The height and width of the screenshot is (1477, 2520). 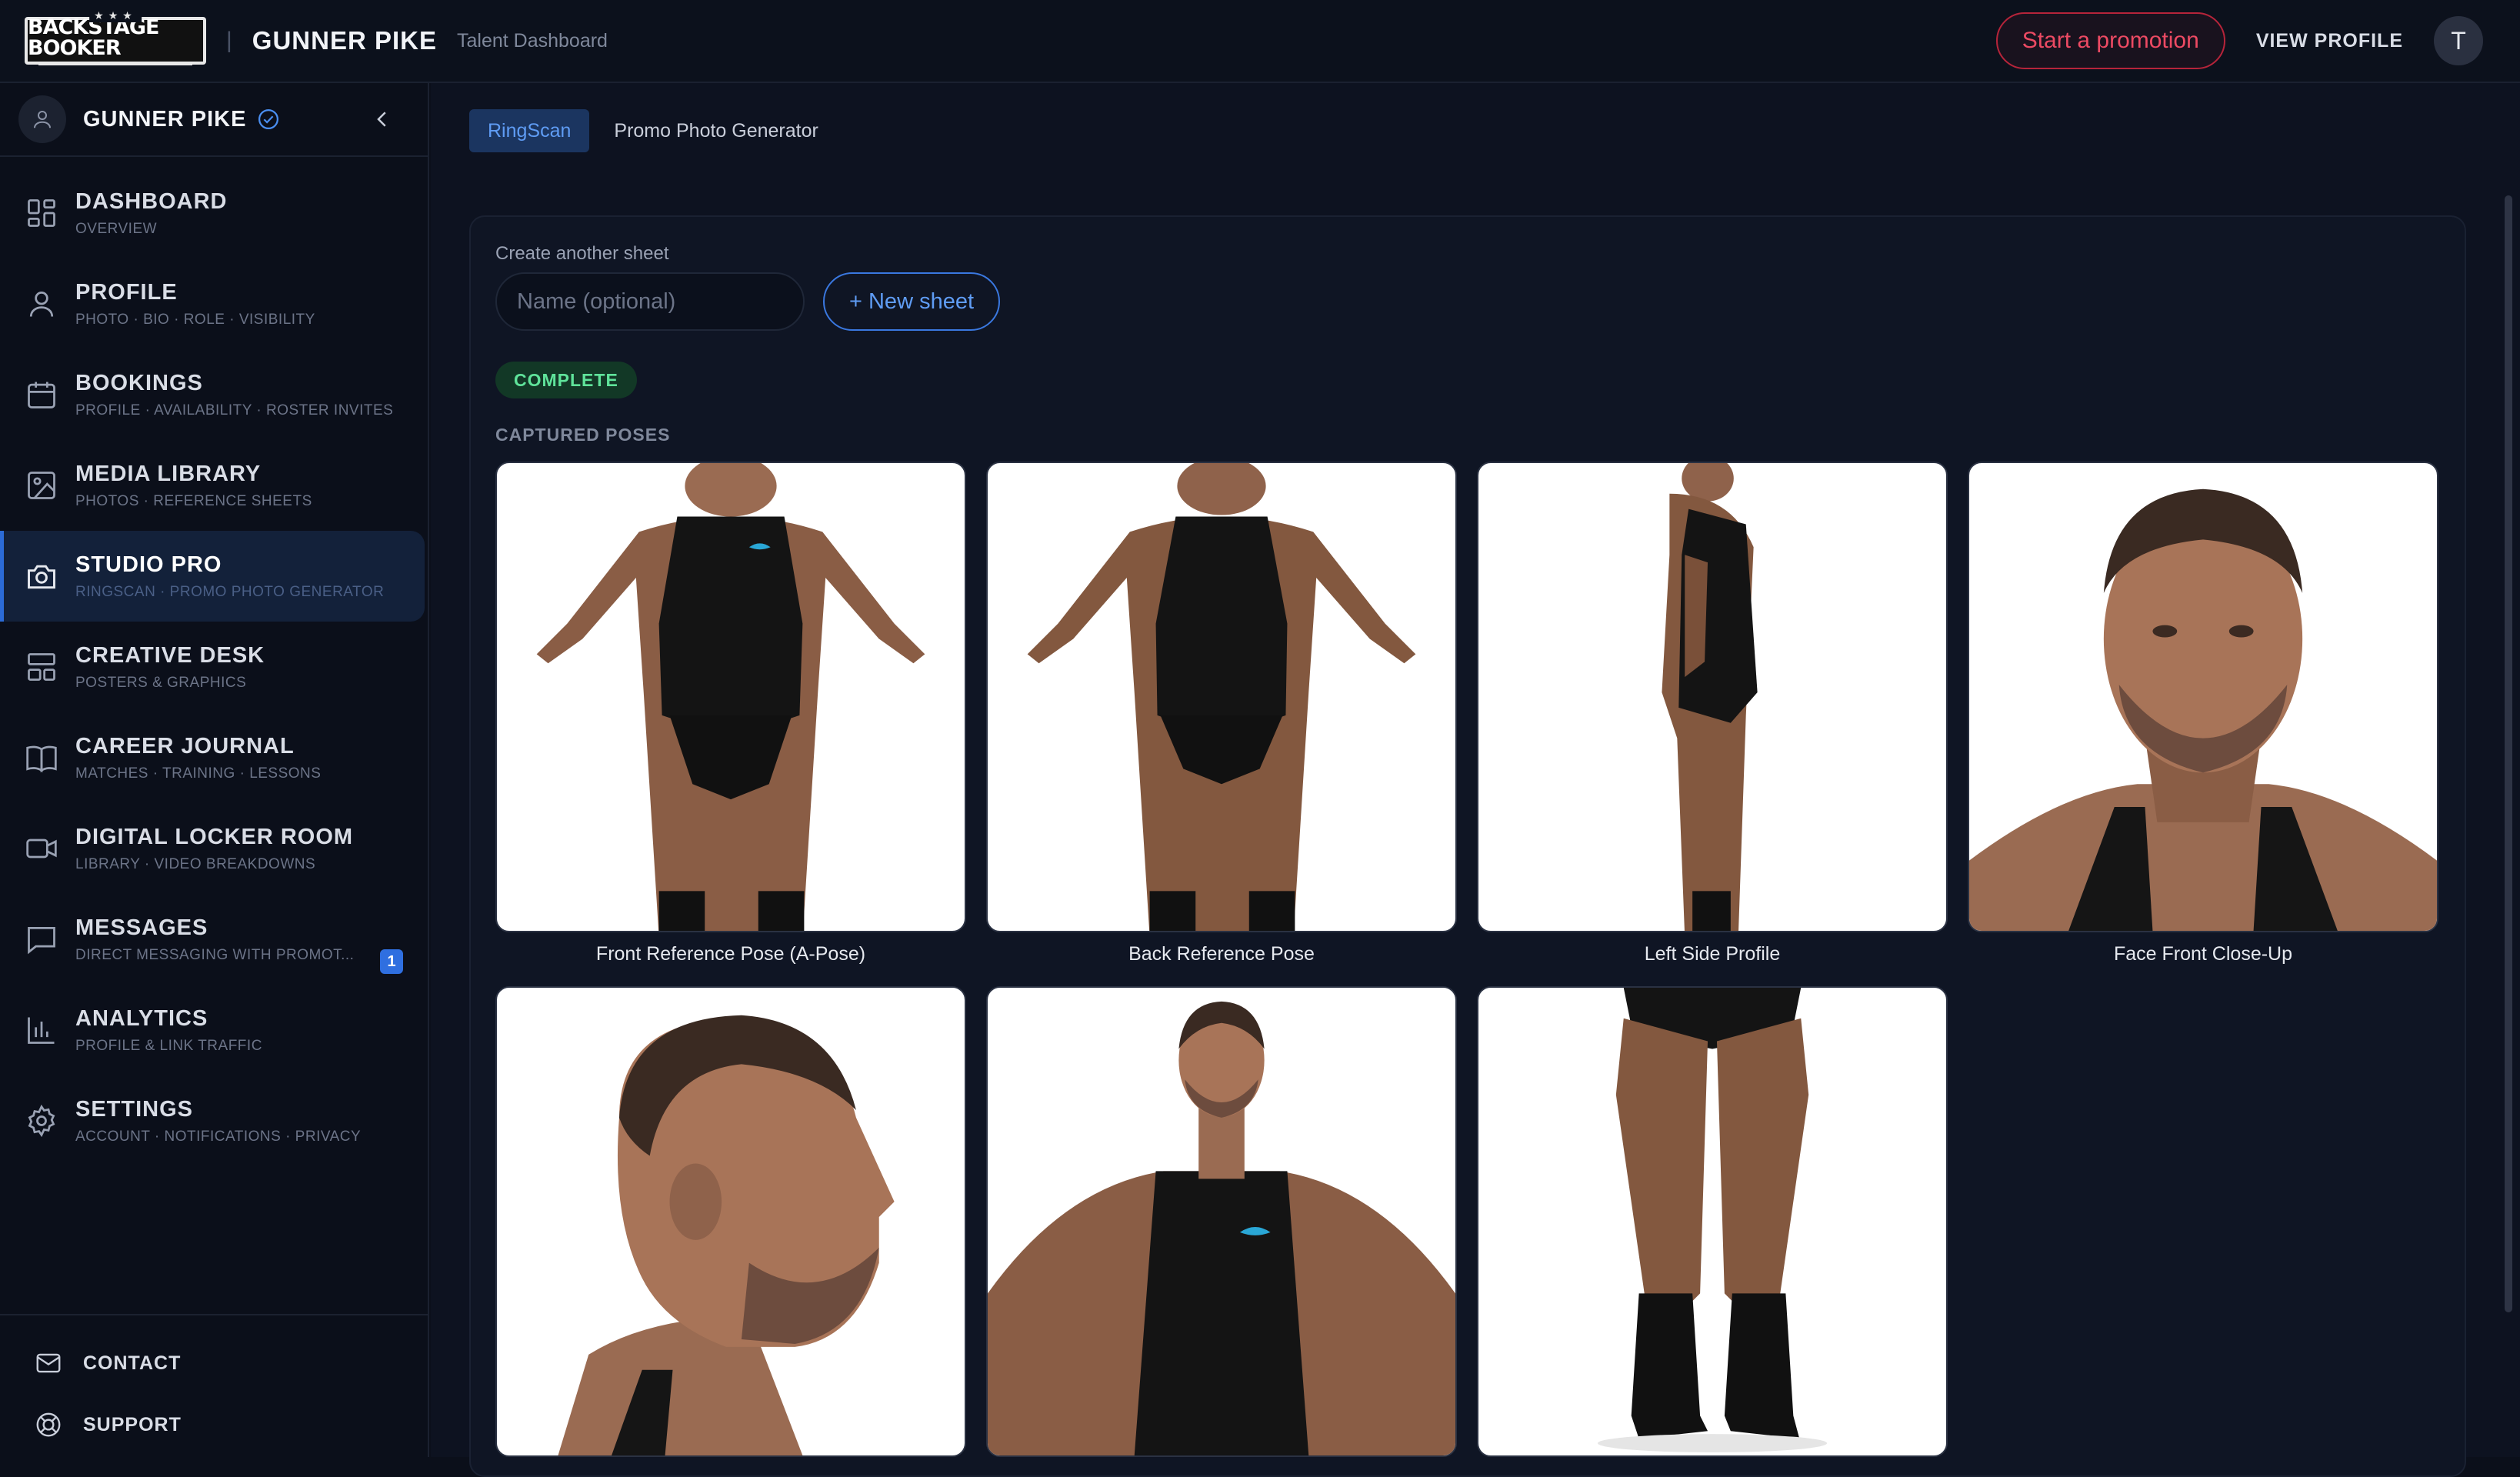 I want to click on wrestler-legs-figure, so click(x=1712, y=1220).